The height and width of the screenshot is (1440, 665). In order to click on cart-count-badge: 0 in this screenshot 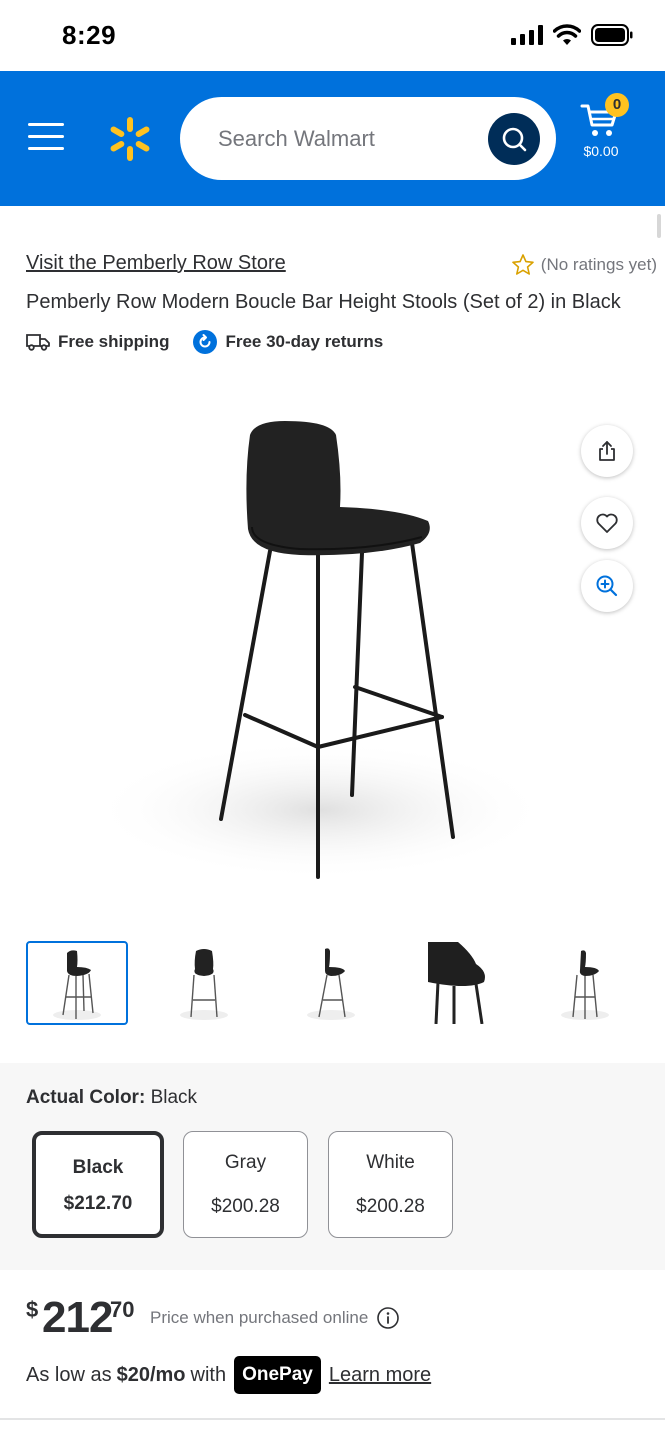, I will do `click(617, 105)`.